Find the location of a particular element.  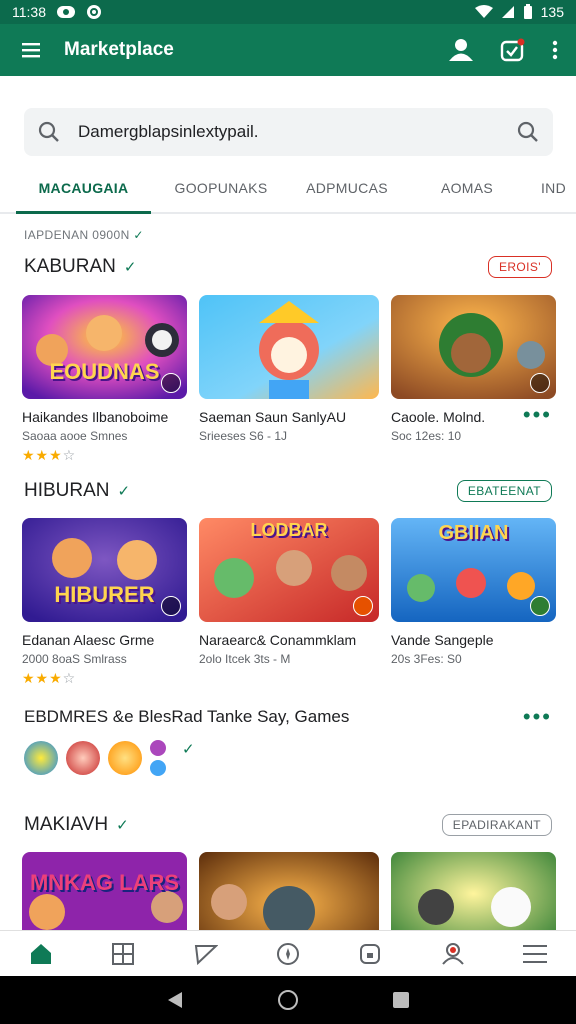

game-card: Caoole. Molnd. Soc 12es: 10 is located at coordinates (473, 379).